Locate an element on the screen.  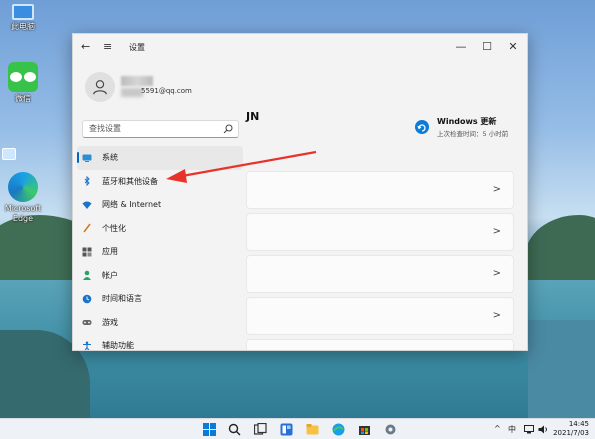
desktop-icon-this-pc: 此电脑 is located at coordinates (23, 18).